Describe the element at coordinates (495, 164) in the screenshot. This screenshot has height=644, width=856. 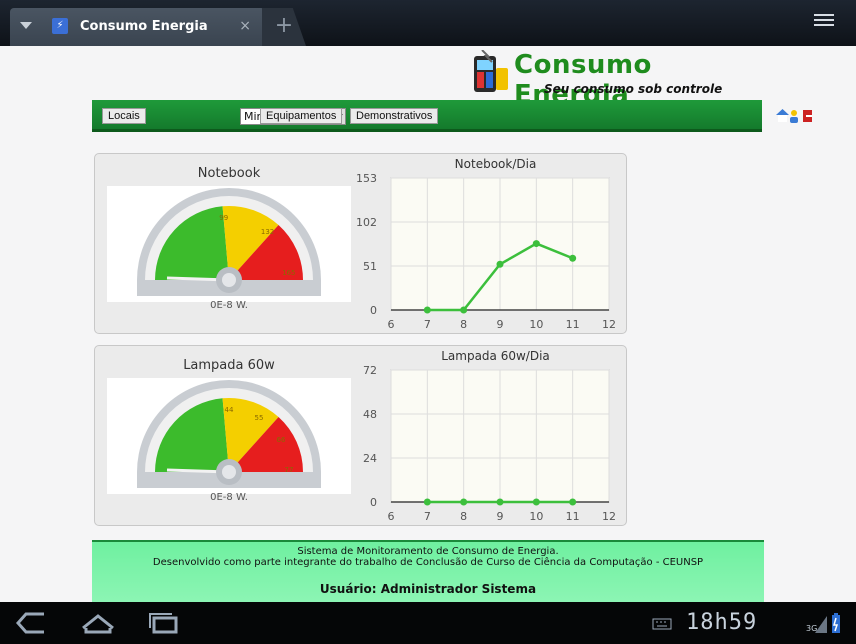
I see `chart-title: Notebook/Dia` at that location.